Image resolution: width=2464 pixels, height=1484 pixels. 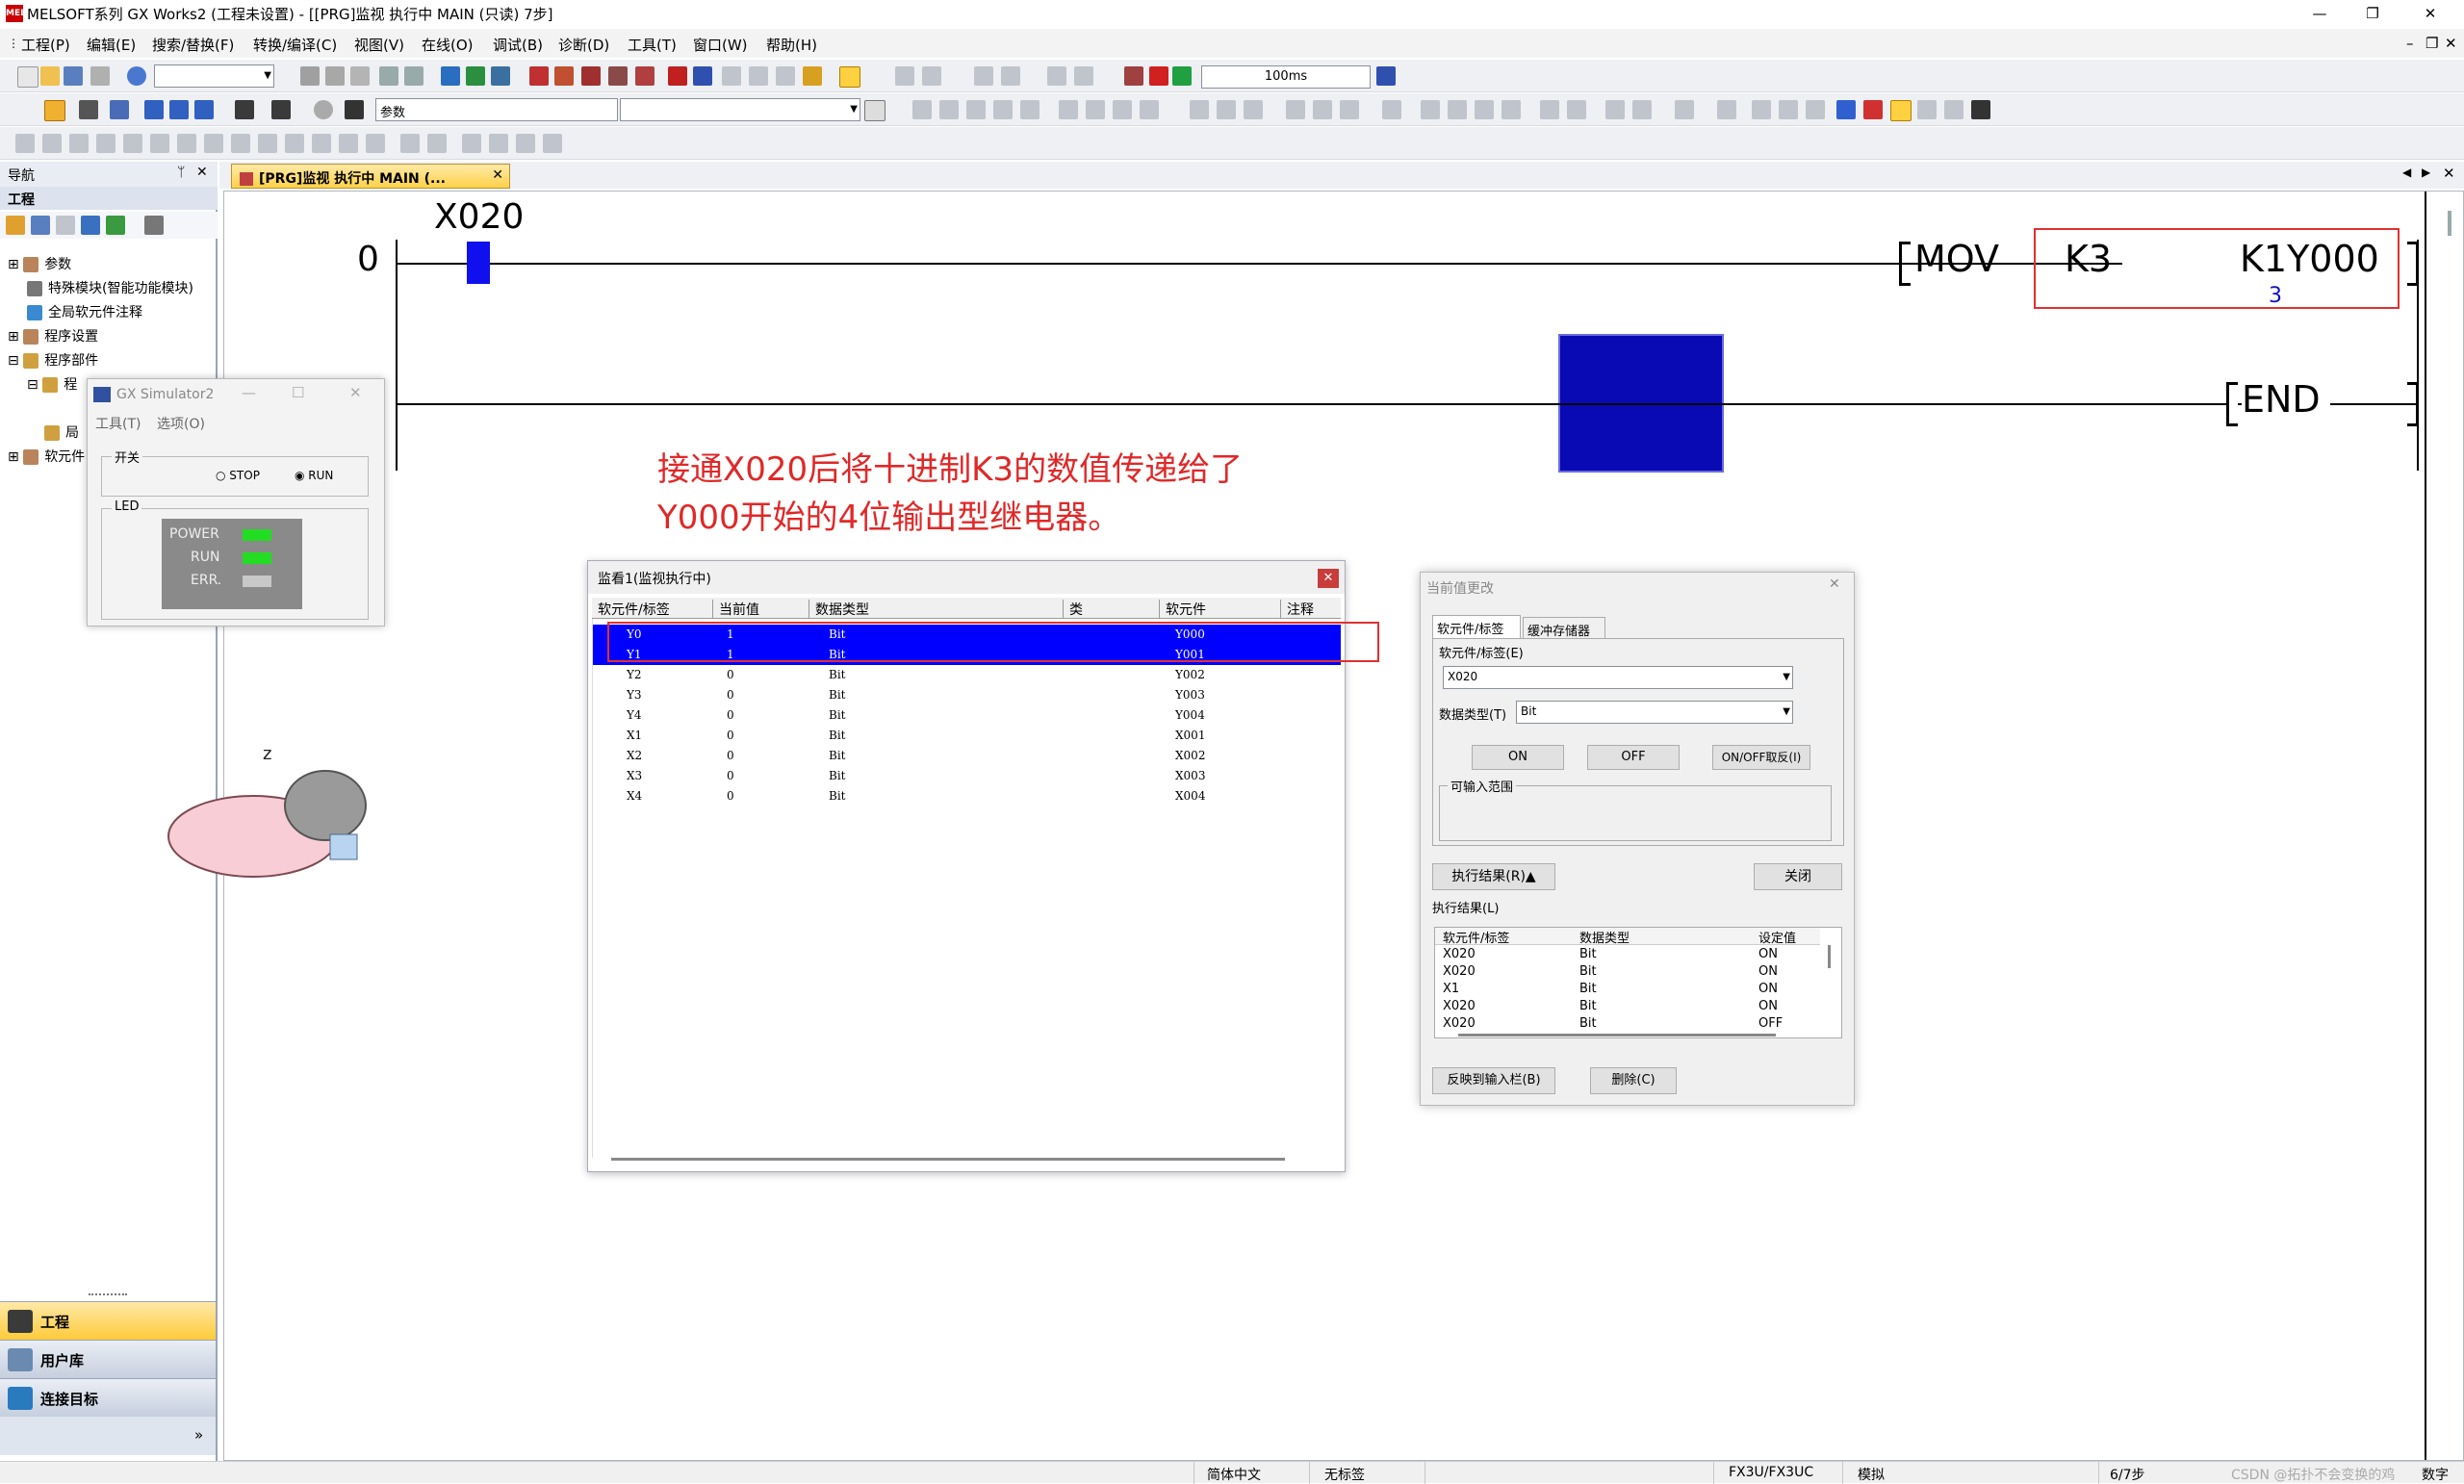 What do you see at coordinates (437, 143) in the screenshot?
I see `l16-icon` at bounding box center [437, 143].